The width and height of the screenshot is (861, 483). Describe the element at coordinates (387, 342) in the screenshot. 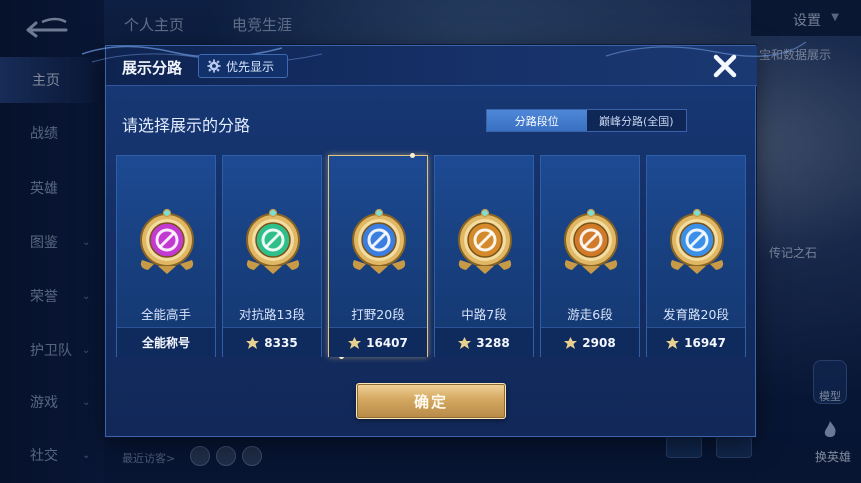

I see `lane-card-stat-value: 16407` at that location.